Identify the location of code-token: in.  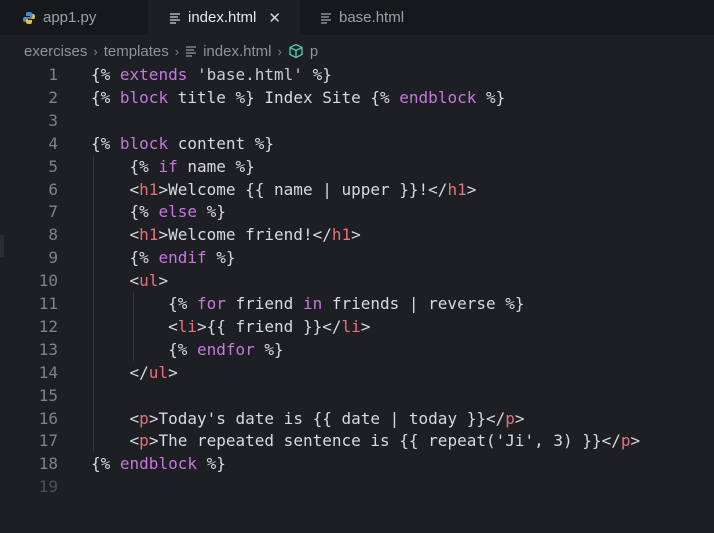
(312, 303).